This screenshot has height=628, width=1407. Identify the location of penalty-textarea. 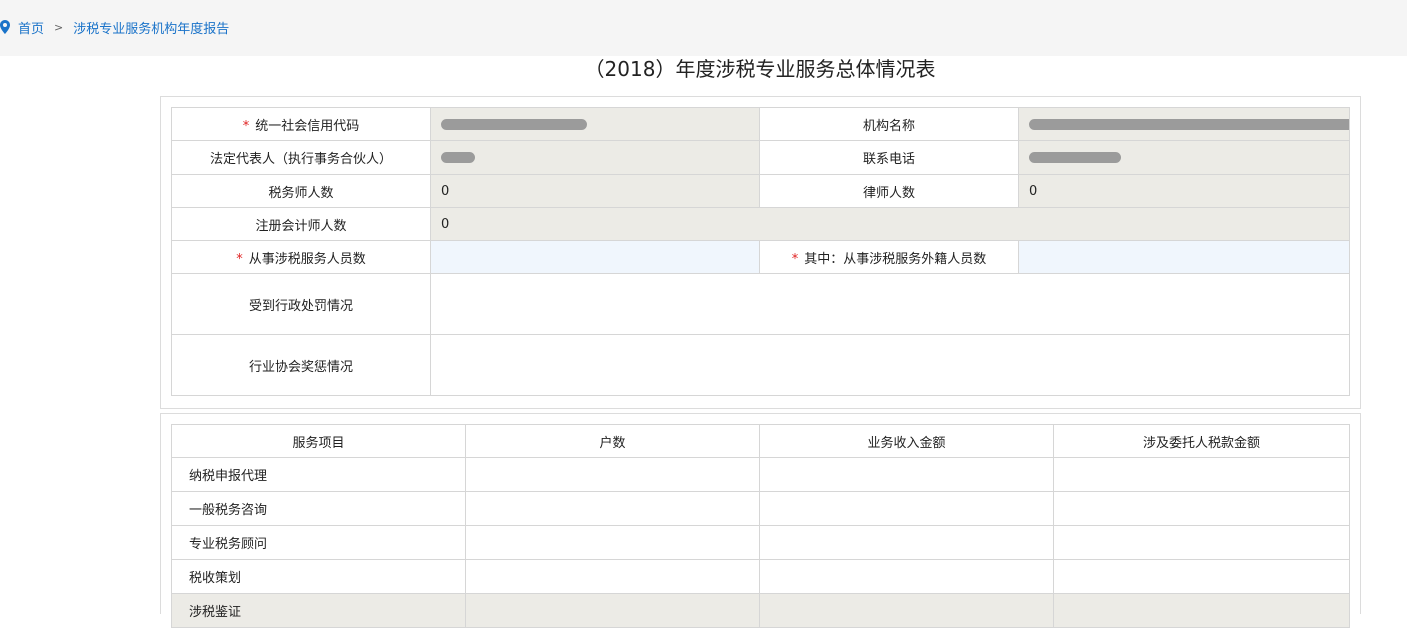
(890, 304).